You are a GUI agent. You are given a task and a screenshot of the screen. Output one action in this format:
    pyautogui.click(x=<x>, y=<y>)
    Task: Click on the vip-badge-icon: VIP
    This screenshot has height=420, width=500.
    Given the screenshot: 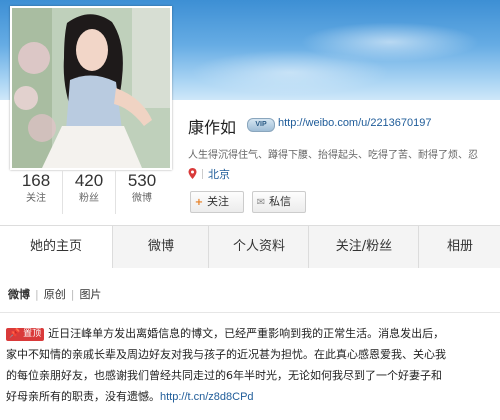 What is the action you would take?
    pyautogui.click(x=261, y=125)
    